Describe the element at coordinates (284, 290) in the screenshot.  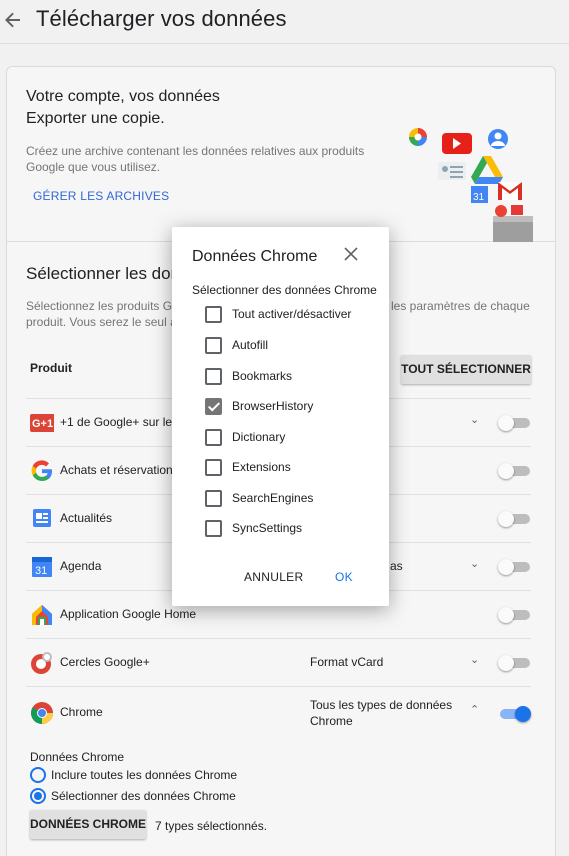
I see `dialog-subtitle: Sélectionner des données Chrome` at that location.